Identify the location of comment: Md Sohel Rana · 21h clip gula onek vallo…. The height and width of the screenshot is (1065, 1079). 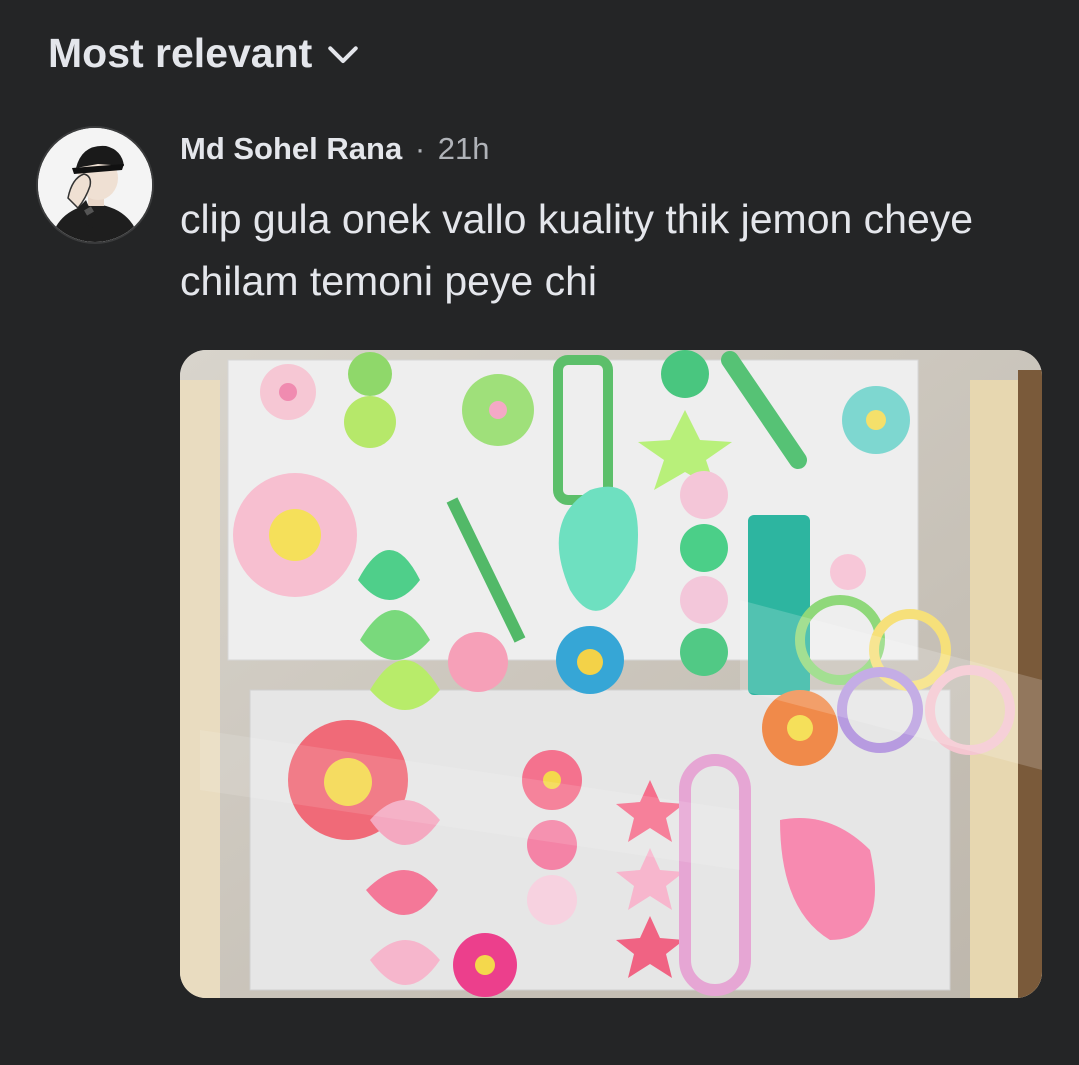
(610, 220).